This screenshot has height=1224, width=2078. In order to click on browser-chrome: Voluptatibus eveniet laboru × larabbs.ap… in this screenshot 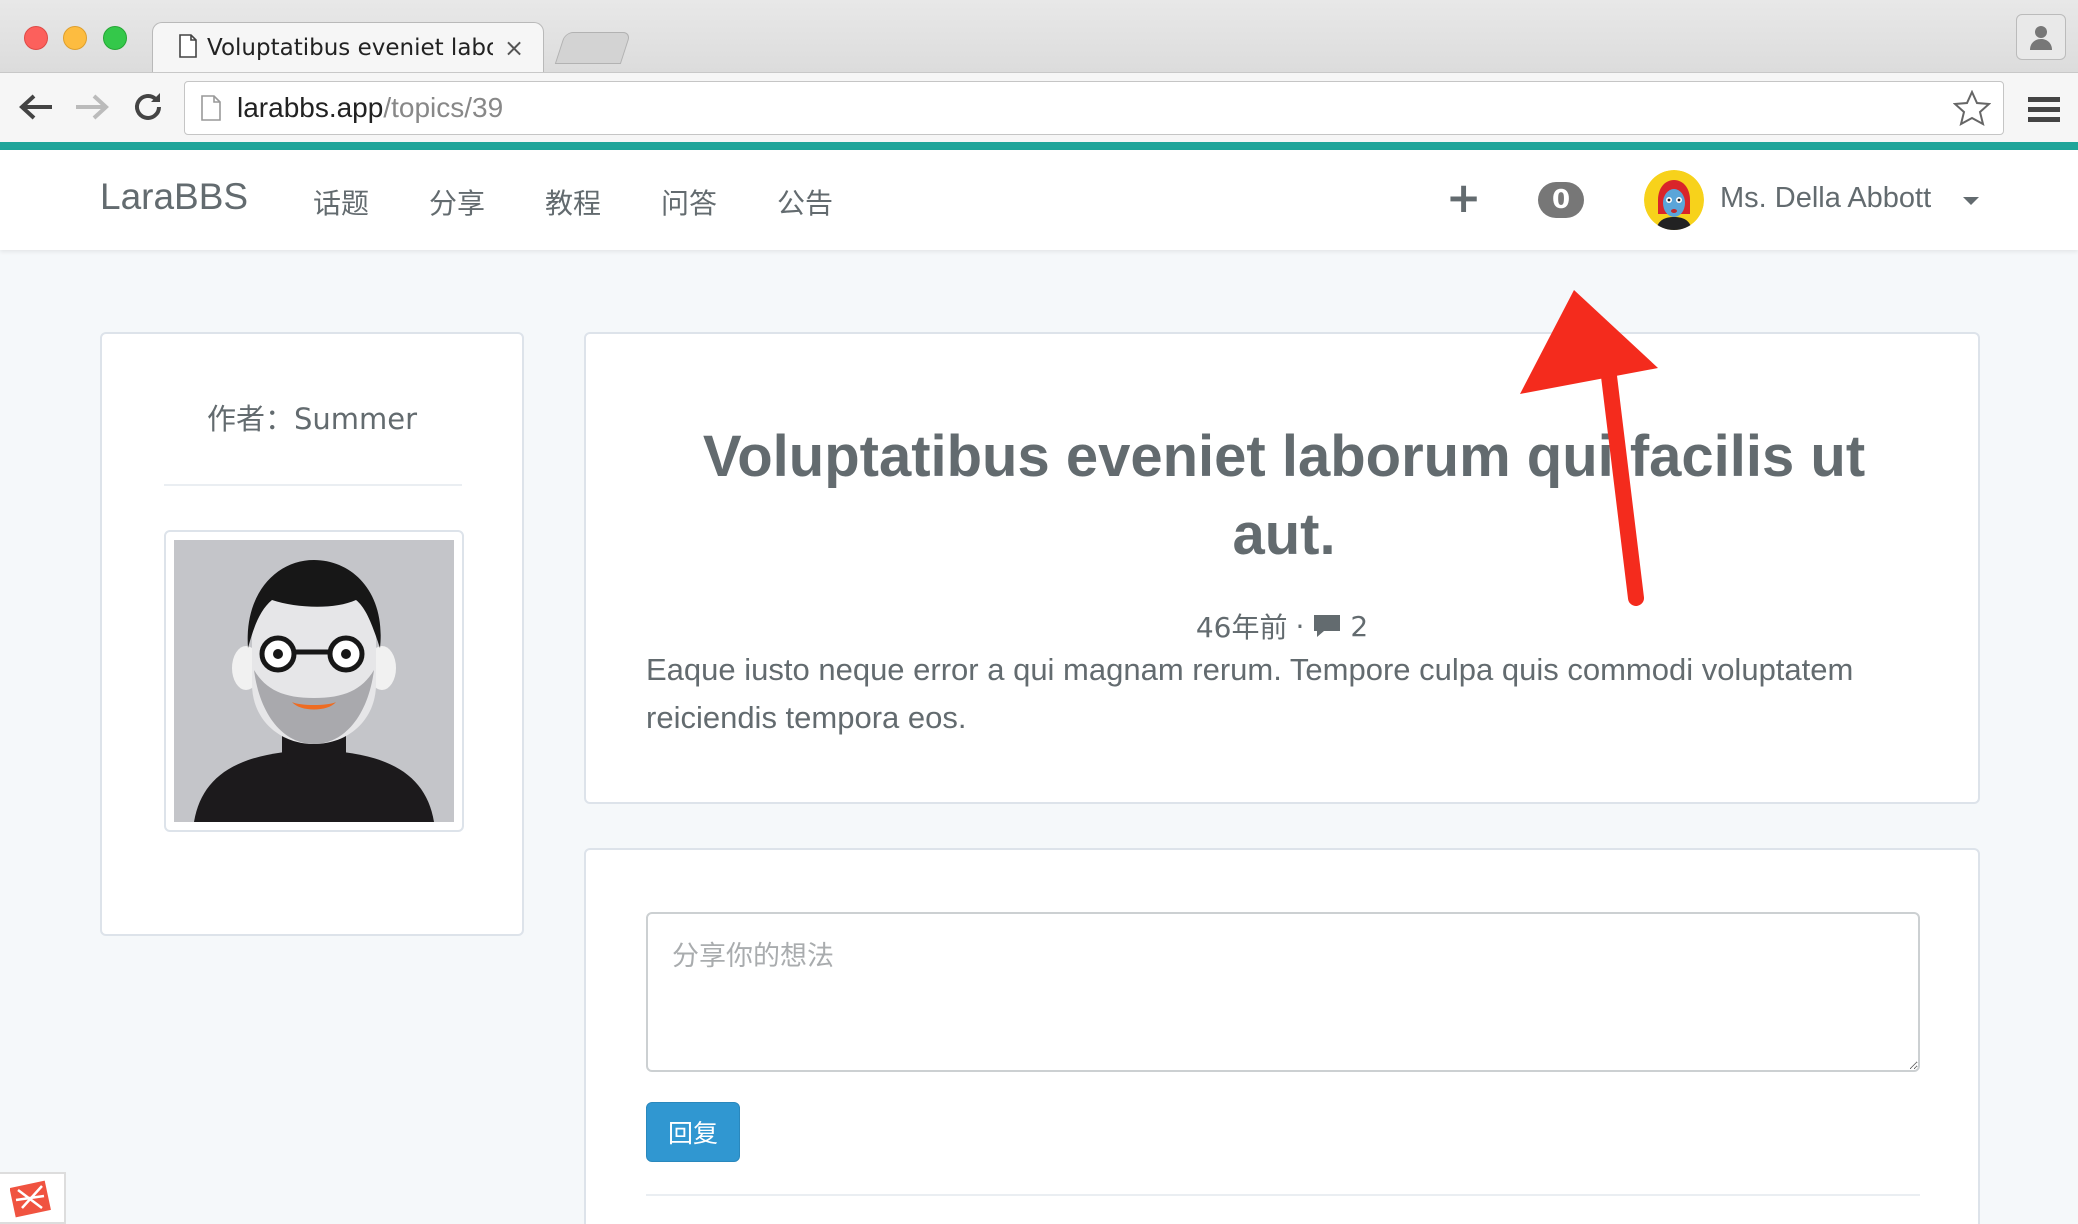, I will do `click(1039, 71)`.